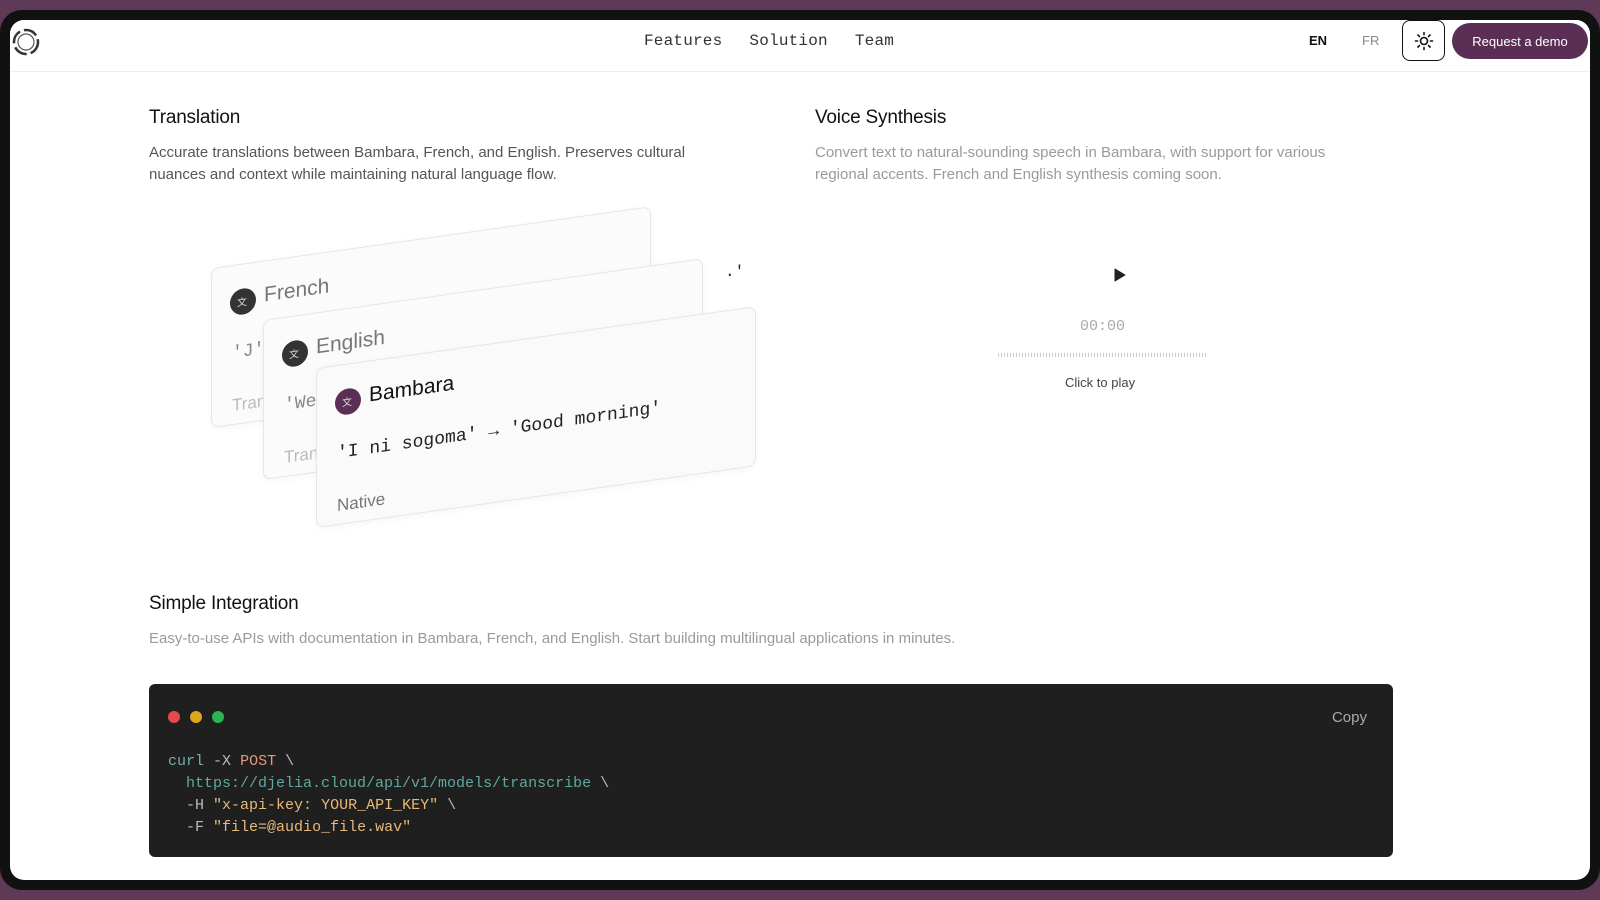  Describe the element at coordinates (258, 761) in the screenshot. I see `code-token: POST` at that location.